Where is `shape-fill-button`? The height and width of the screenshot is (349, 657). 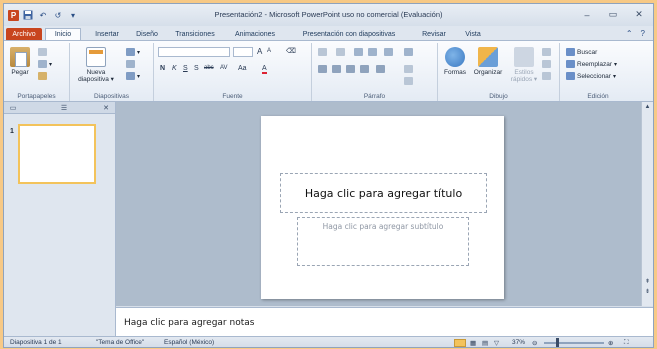
shape-fill-button is located at coordinates (546, 52).